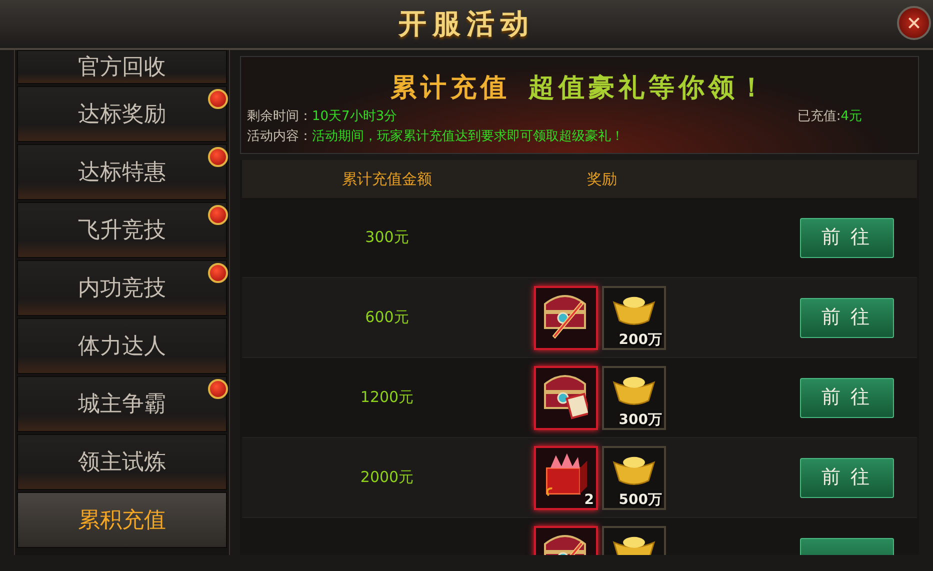 The height and width of the screenshot is (571, 933). I want to click on sidebar-tab: 领主试炼, so click(122, 462).